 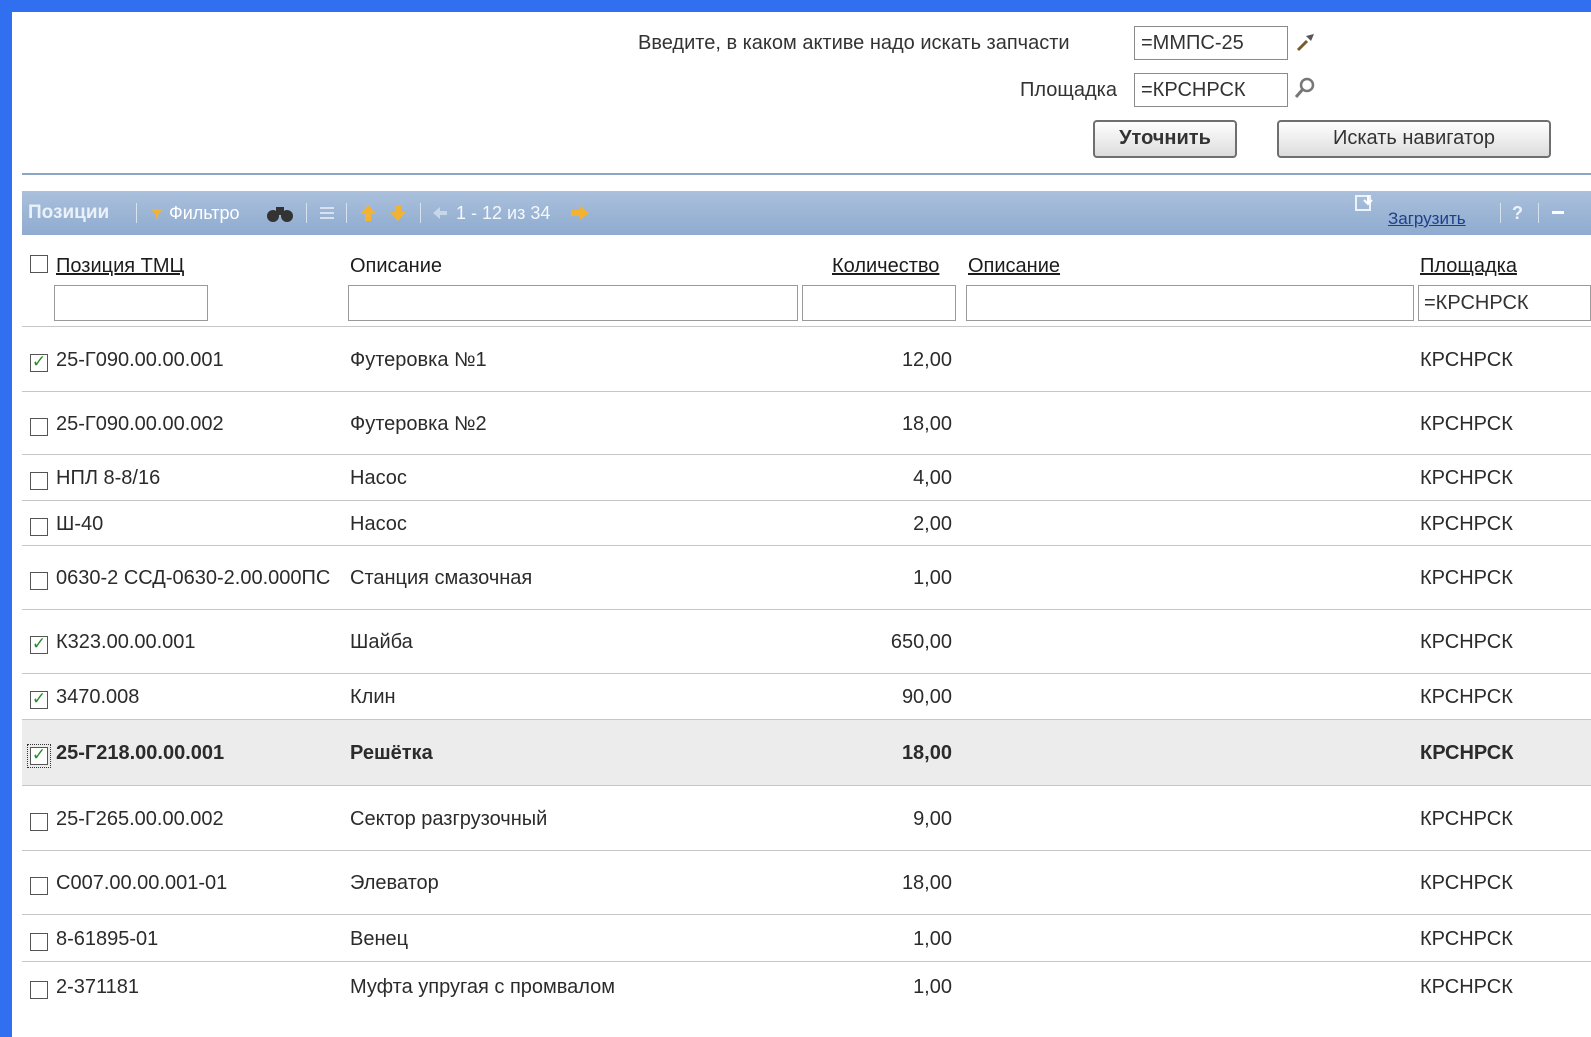 What do you see at coordinates (932, 478) in the screenshot?
I see `item-quantity: 4,00` at bounding box center [932, 478].